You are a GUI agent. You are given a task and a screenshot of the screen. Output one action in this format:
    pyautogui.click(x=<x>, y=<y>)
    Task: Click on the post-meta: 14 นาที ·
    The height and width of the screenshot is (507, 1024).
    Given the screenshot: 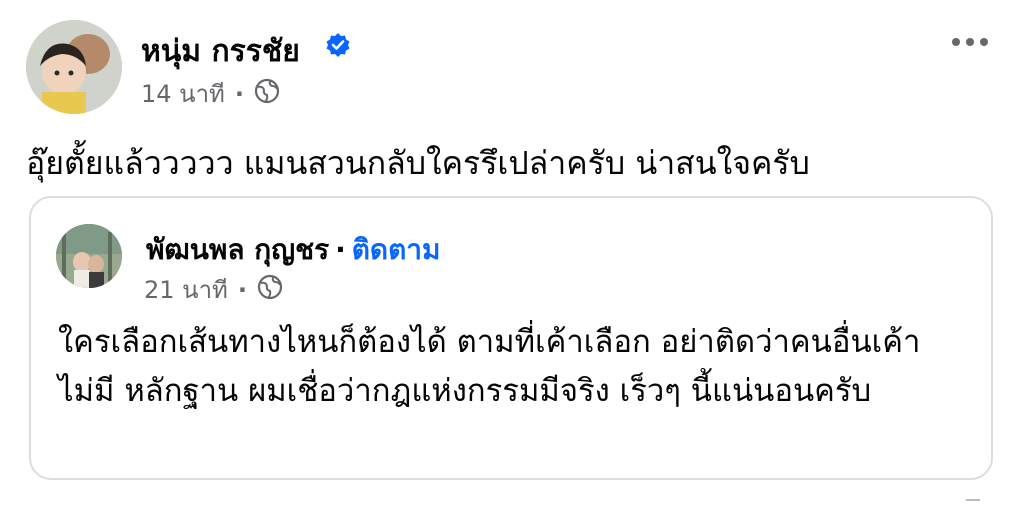 What is the action you would take?
    pyautogui.click(x=210, y=93)
    